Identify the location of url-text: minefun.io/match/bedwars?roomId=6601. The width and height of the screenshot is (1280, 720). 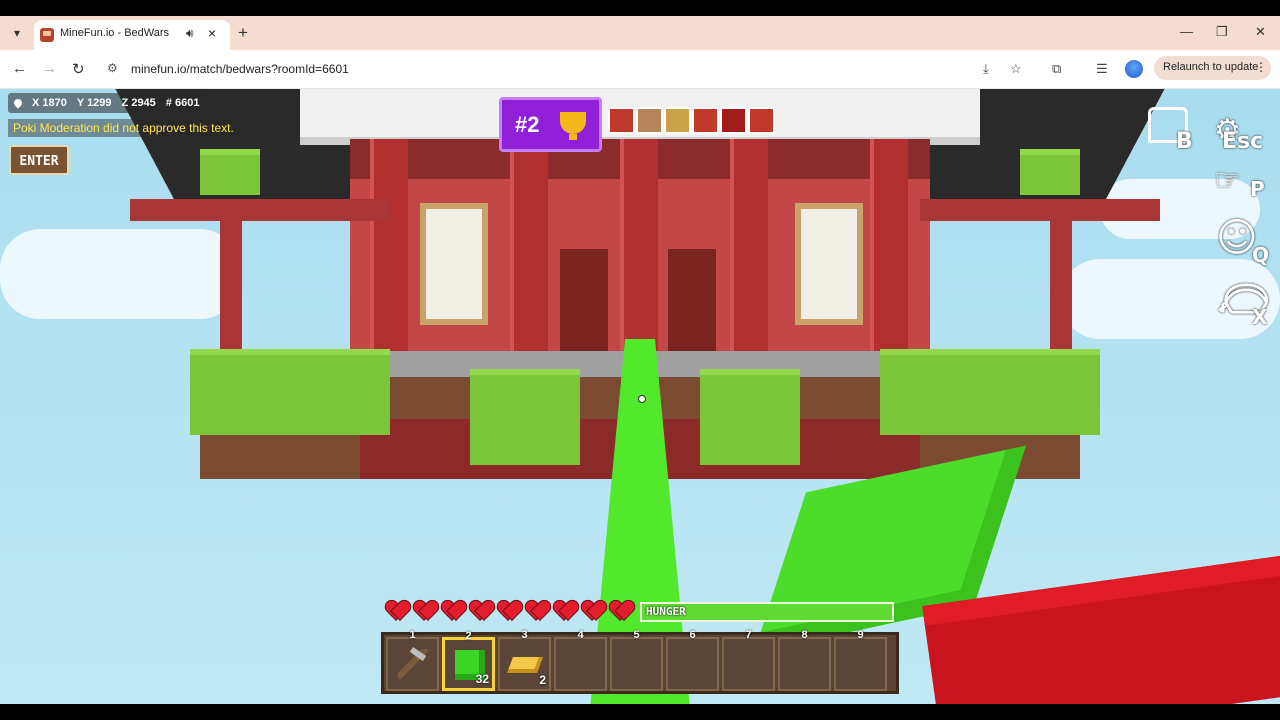
(240, 69).